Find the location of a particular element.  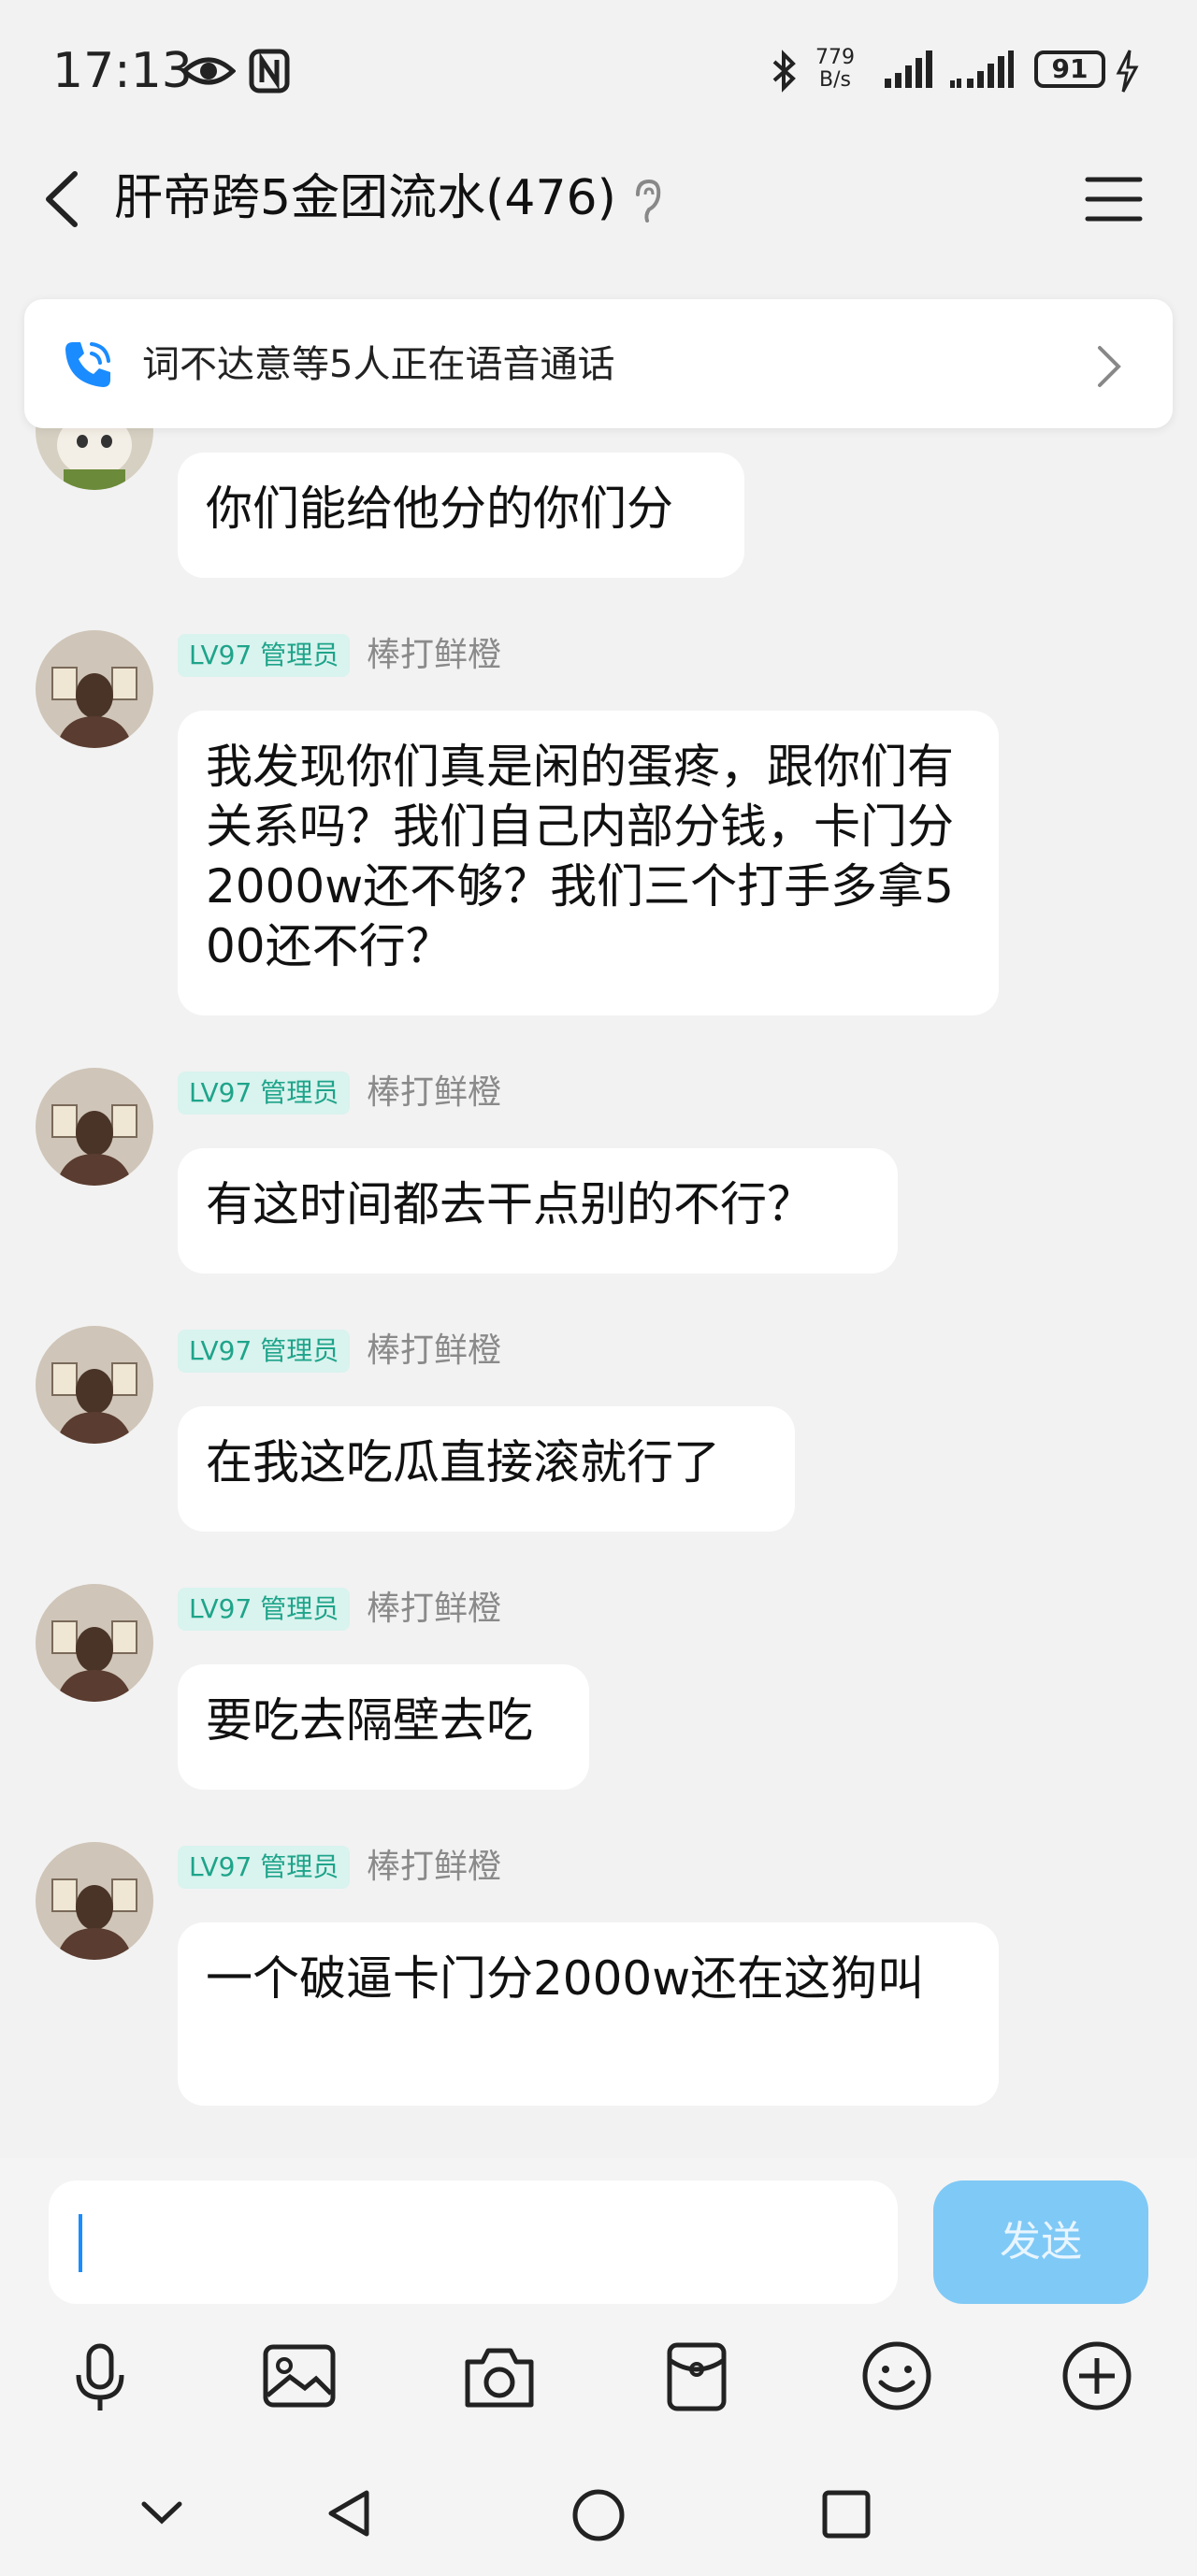

camera-icon is located at coordinates (499, 2377).